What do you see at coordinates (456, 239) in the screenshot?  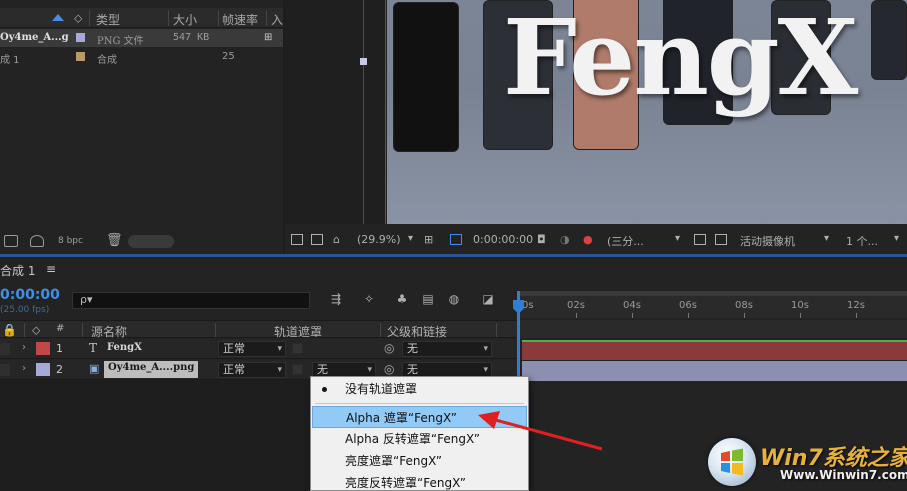 I see `region-of-interest-icon` at bounding box center [456, 239].